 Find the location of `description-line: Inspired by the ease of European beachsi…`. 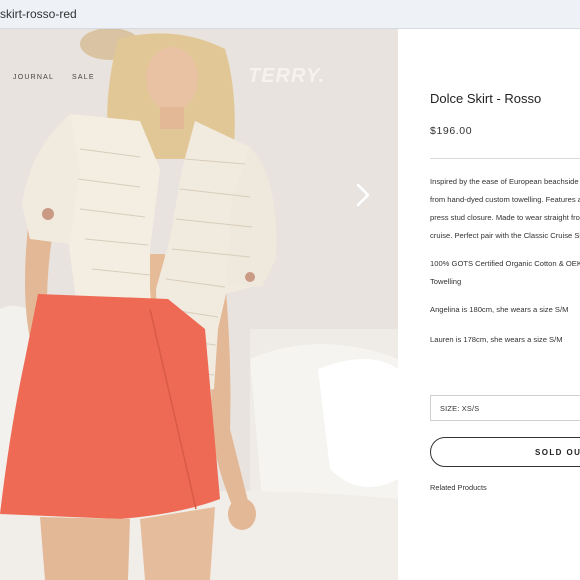

description-line: Inspired by the ease of European beachsi… is located at coordinates (505, 181).